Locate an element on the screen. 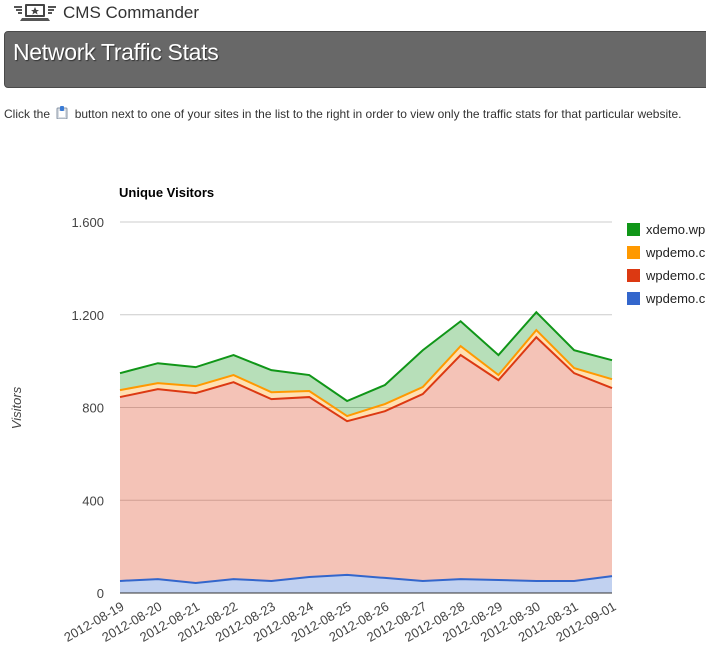 The image size is (706, 660). y-tick-label: 1.600 is located at coordinates (87, 222).